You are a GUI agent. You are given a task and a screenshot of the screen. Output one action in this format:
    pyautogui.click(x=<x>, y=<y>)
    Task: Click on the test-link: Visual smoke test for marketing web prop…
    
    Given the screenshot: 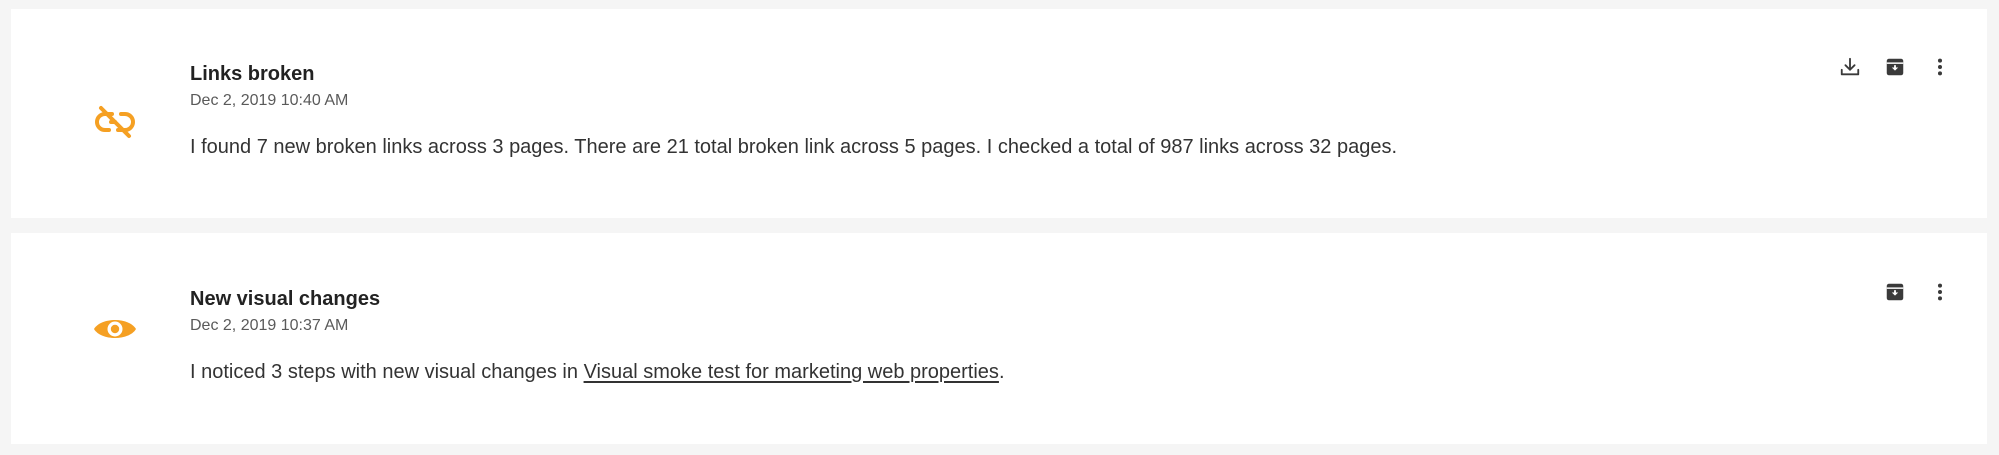 What is the action you would take?
    pyautogui.click(x=791, y=372)
    